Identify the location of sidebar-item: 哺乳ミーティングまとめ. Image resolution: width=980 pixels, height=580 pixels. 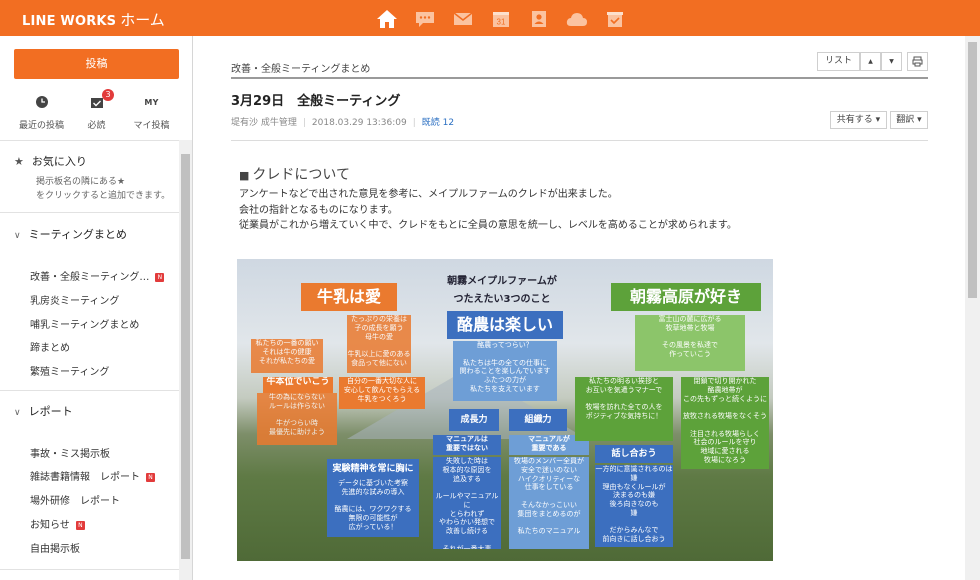
(84, 323).